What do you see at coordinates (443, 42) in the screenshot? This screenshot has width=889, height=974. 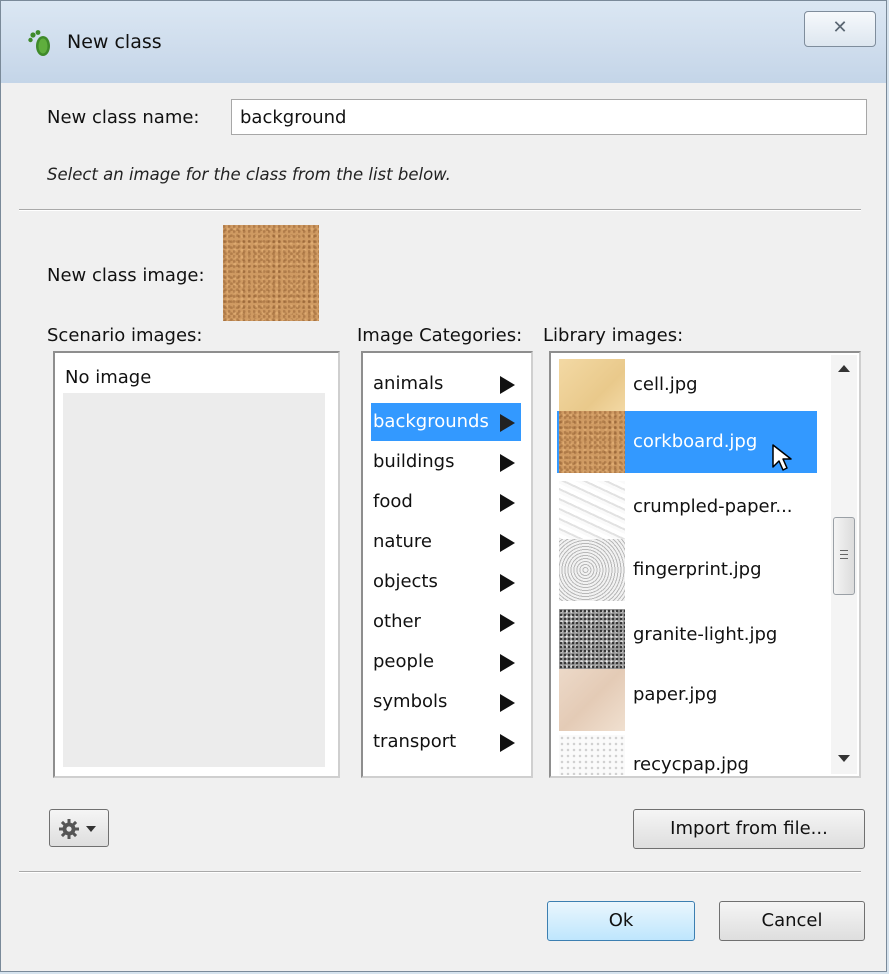 I see `title-bar: New class ✕` at bounding box center [443, 42].